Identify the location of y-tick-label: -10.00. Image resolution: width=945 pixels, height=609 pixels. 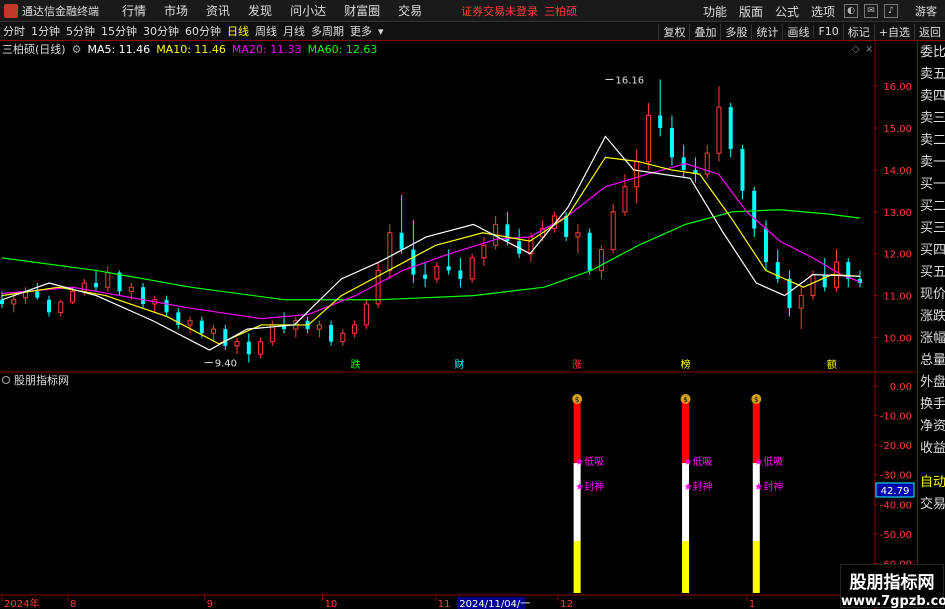
(896, 417).